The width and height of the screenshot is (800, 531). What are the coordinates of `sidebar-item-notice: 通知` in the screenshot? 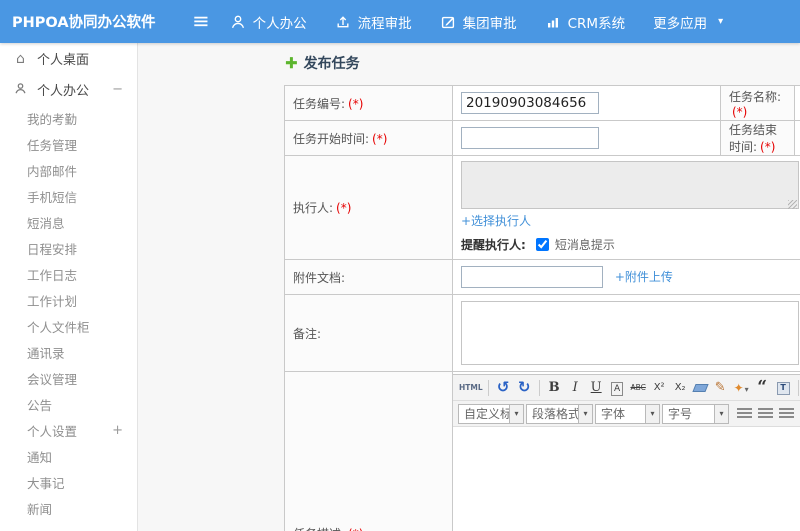 It's located at (68, 456).